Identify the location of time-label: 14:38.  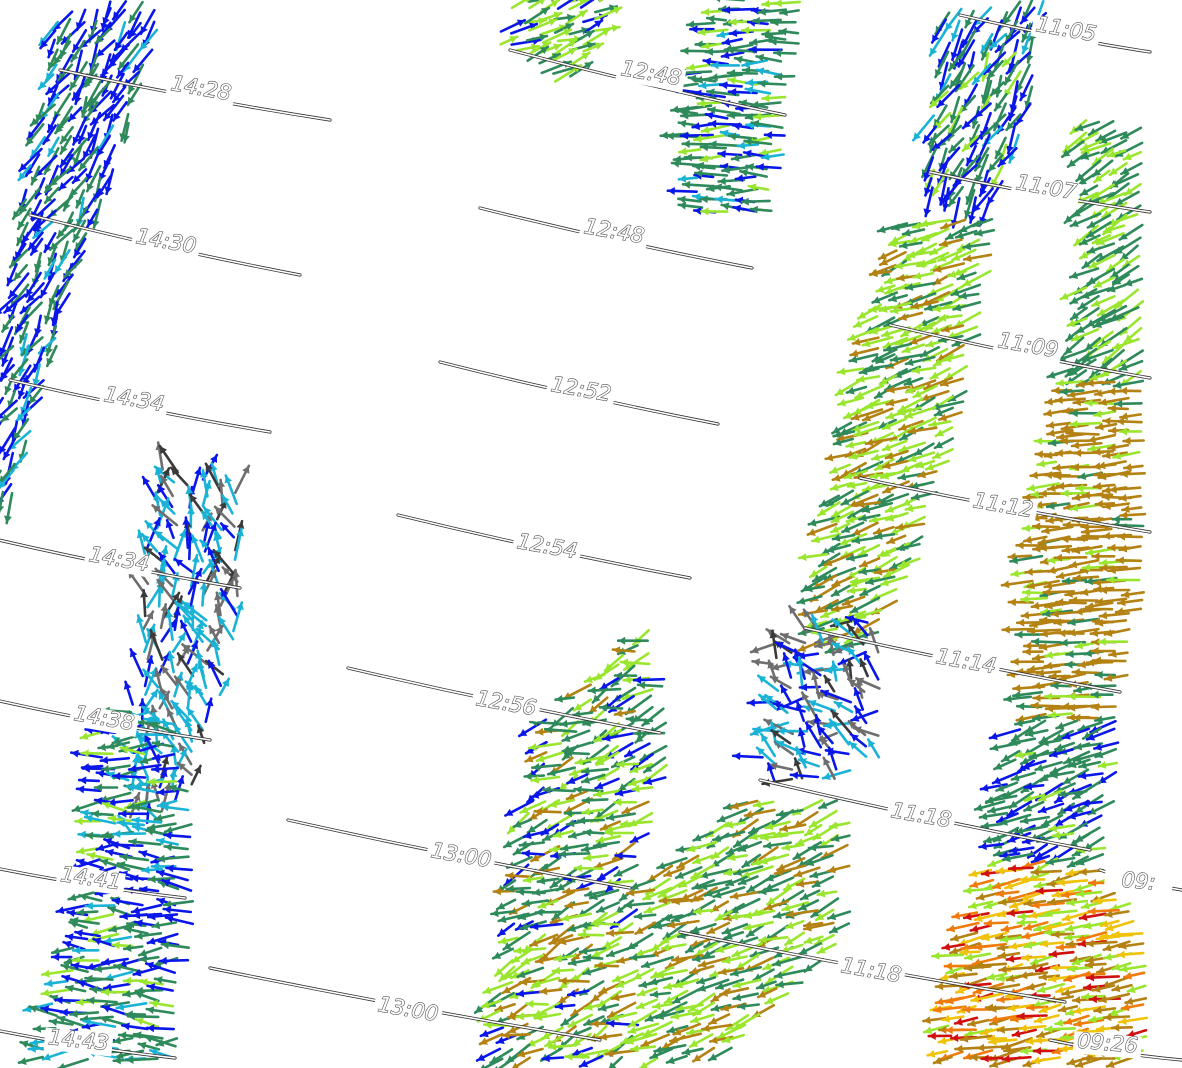
(104, 718).